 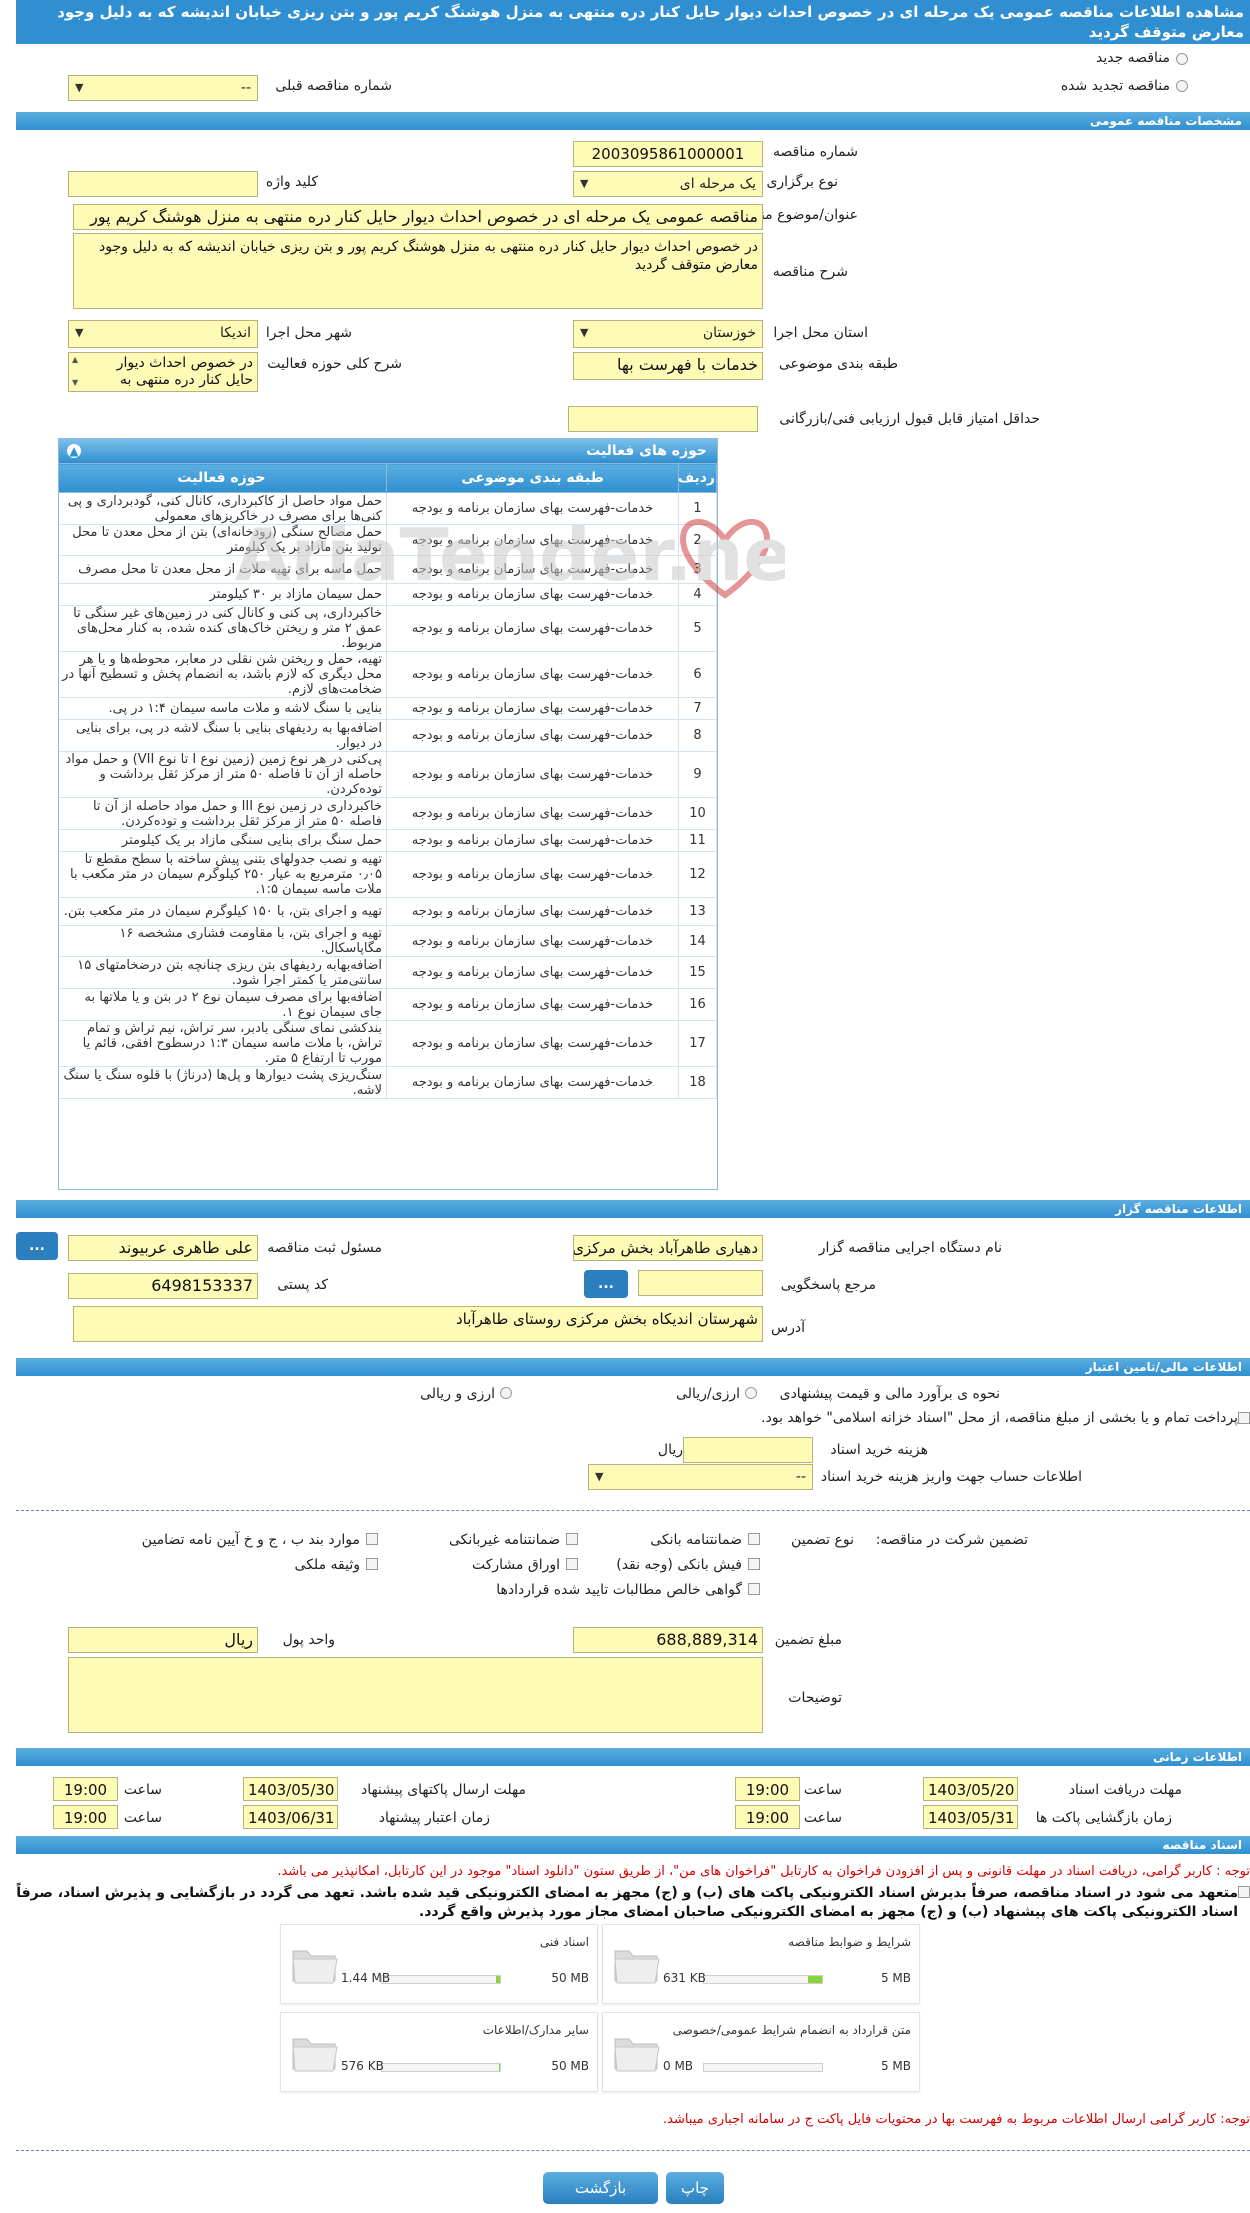 What do you see at coordinates (600, 2188) in the screenshot?
I see `back-button: بازگشت` at bounding box center [600, 2188].